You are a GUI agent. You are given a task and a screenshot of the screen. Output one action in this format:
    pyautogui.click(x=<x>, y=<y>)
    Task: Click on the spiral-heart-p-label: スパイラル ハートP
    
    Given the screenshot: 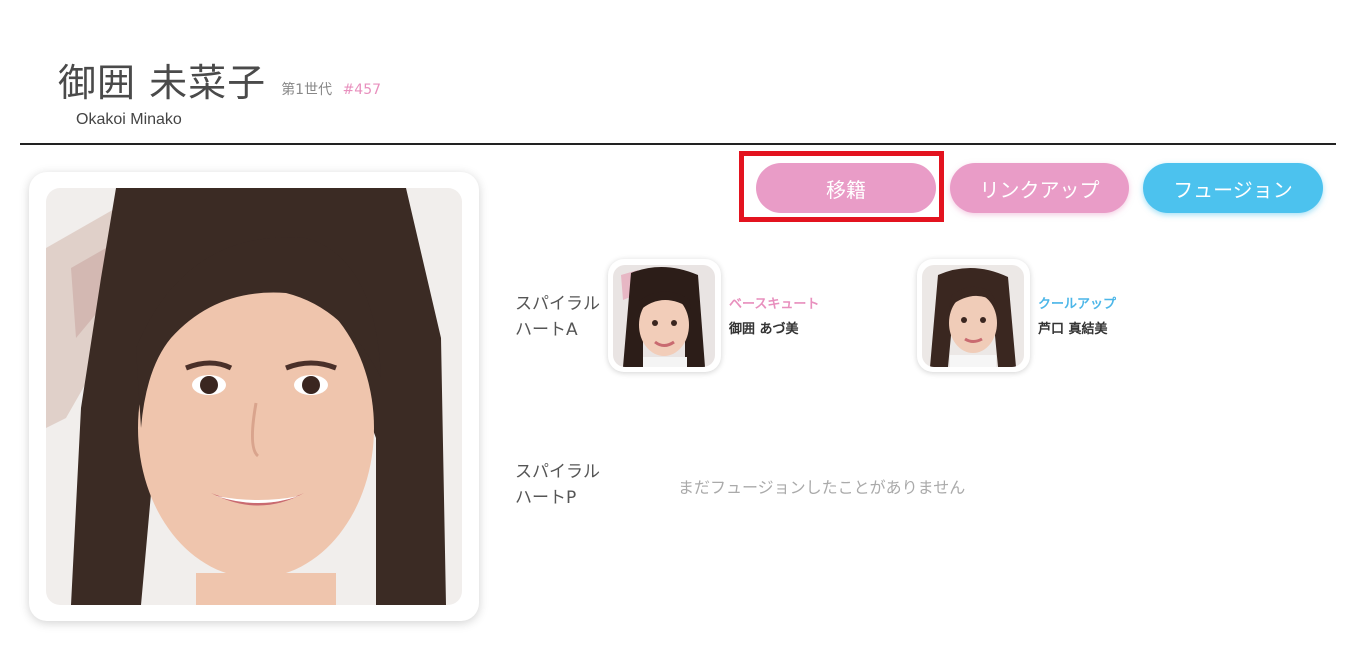 What is the action you would take?
    pyautogui.click(x=557, y=485)
    